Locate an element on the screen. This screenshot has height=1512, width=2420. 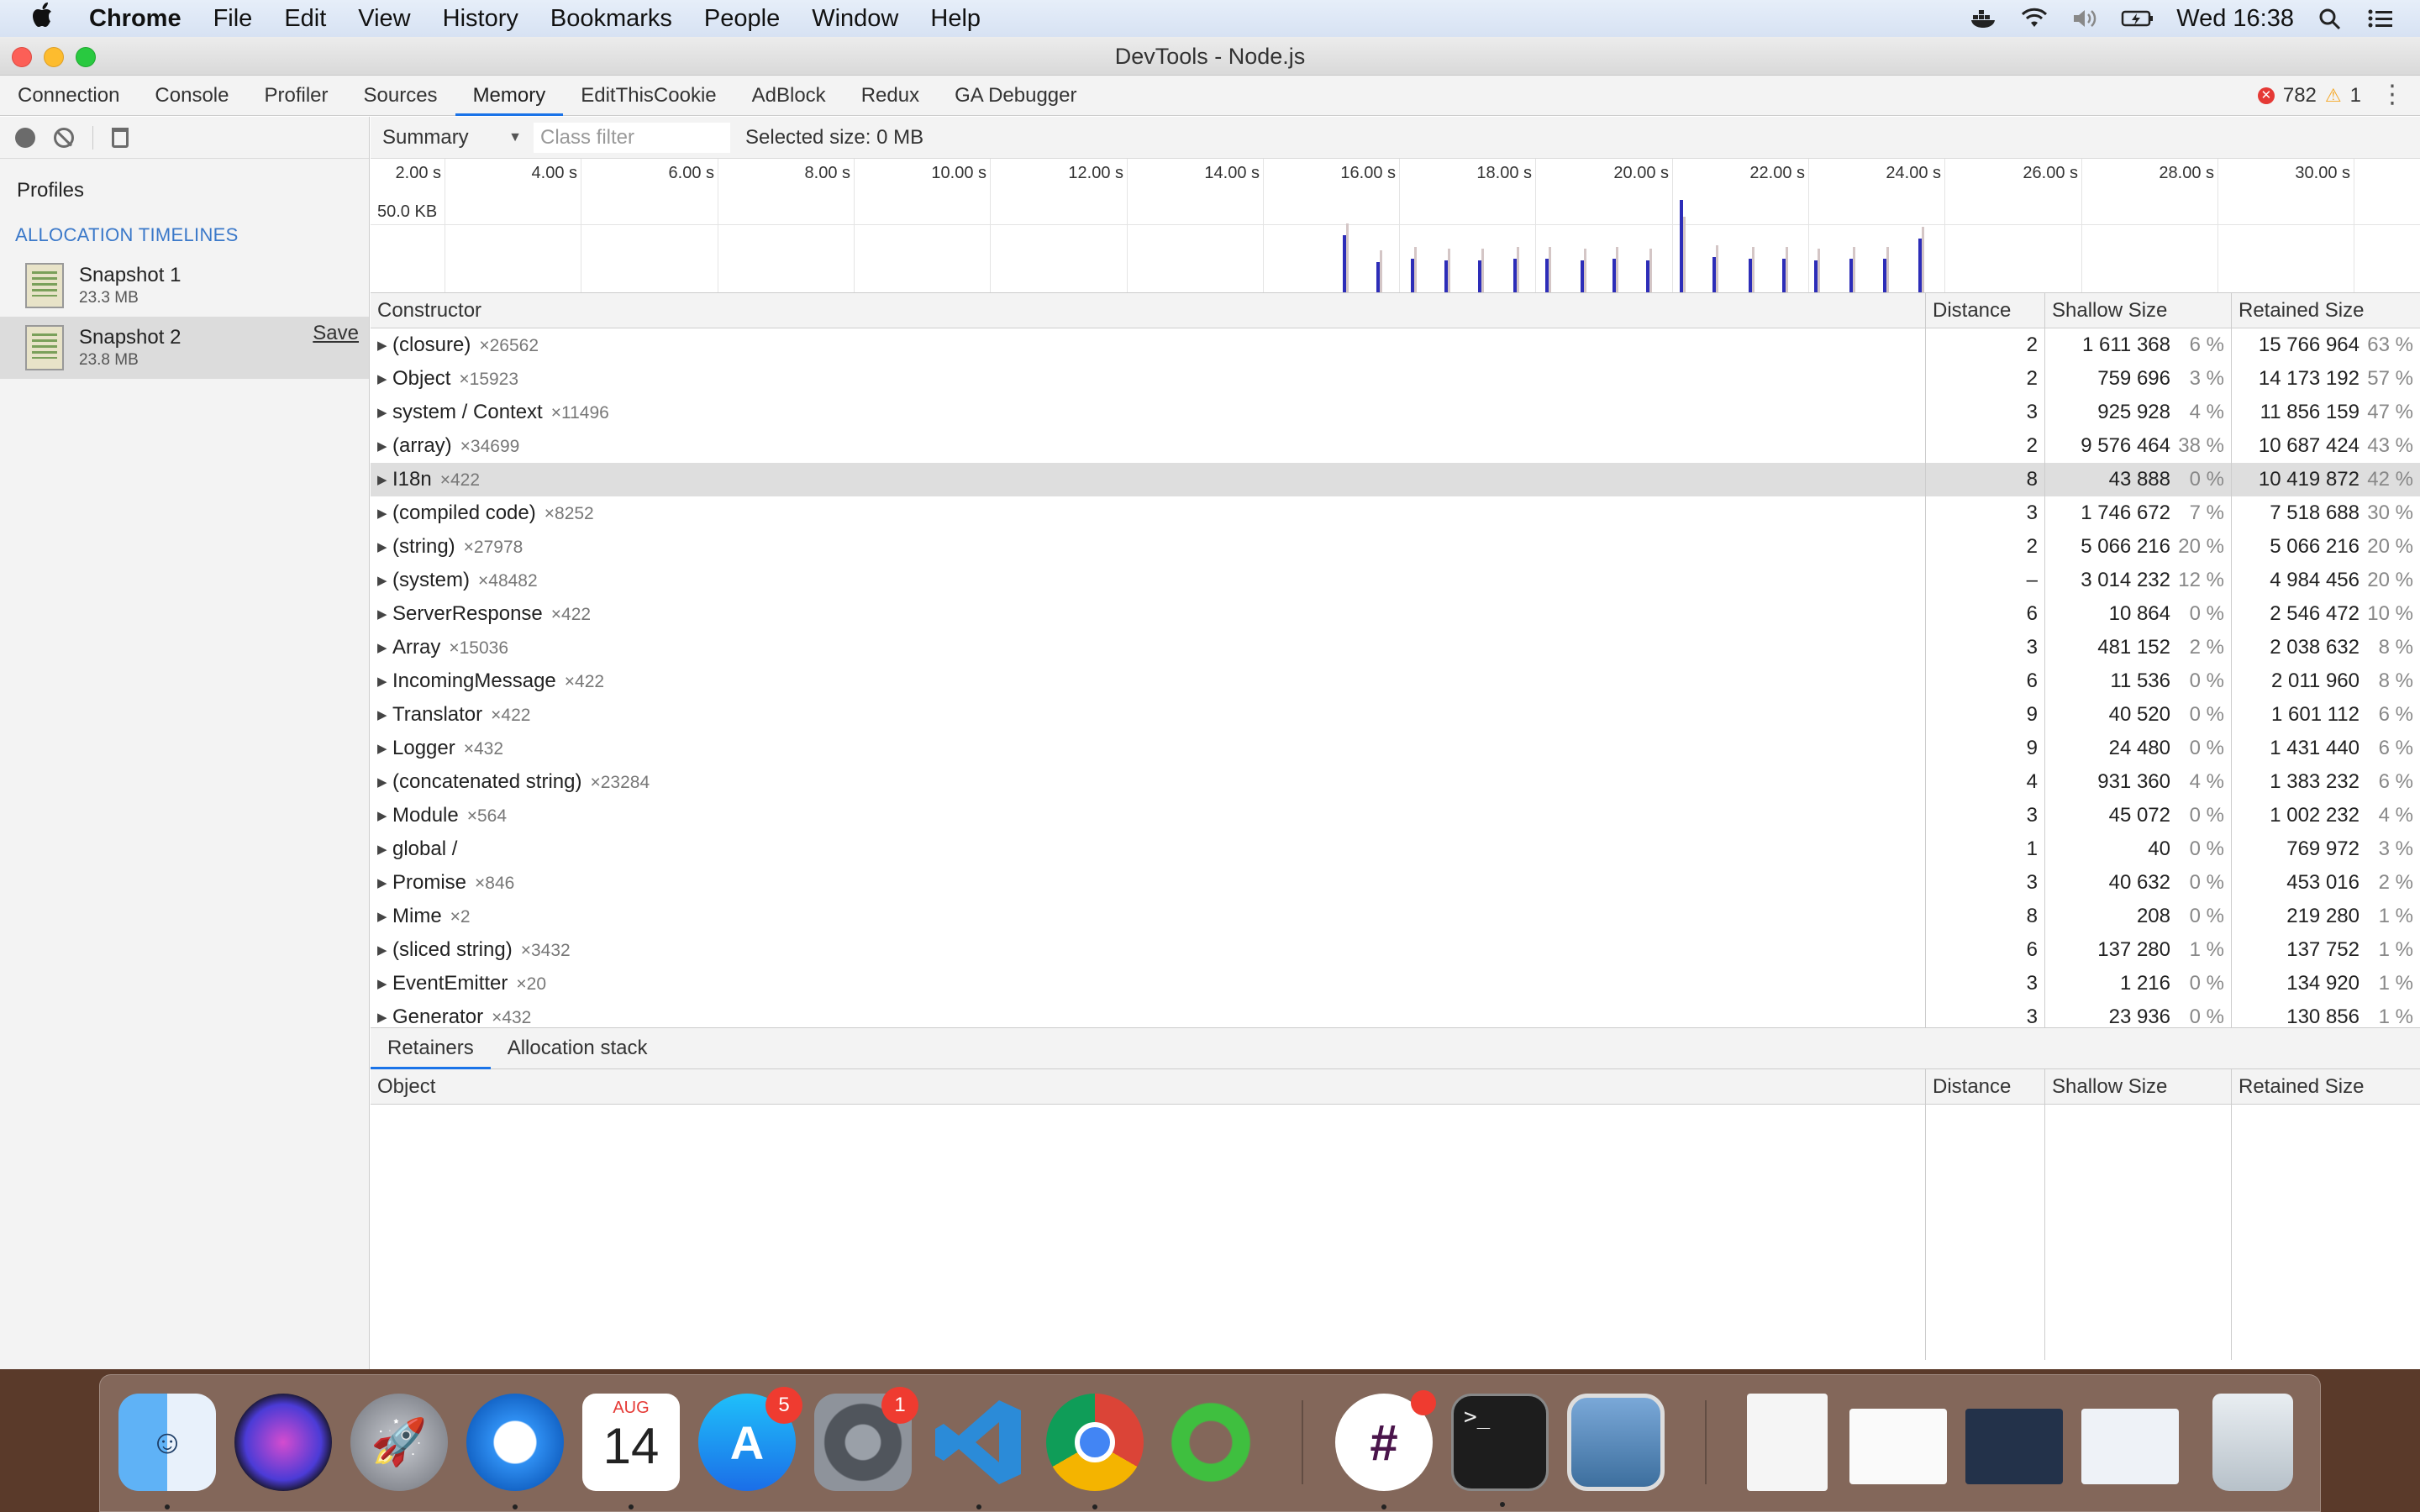
menu-app-name: Chrome is located at coordinates (135, 19).